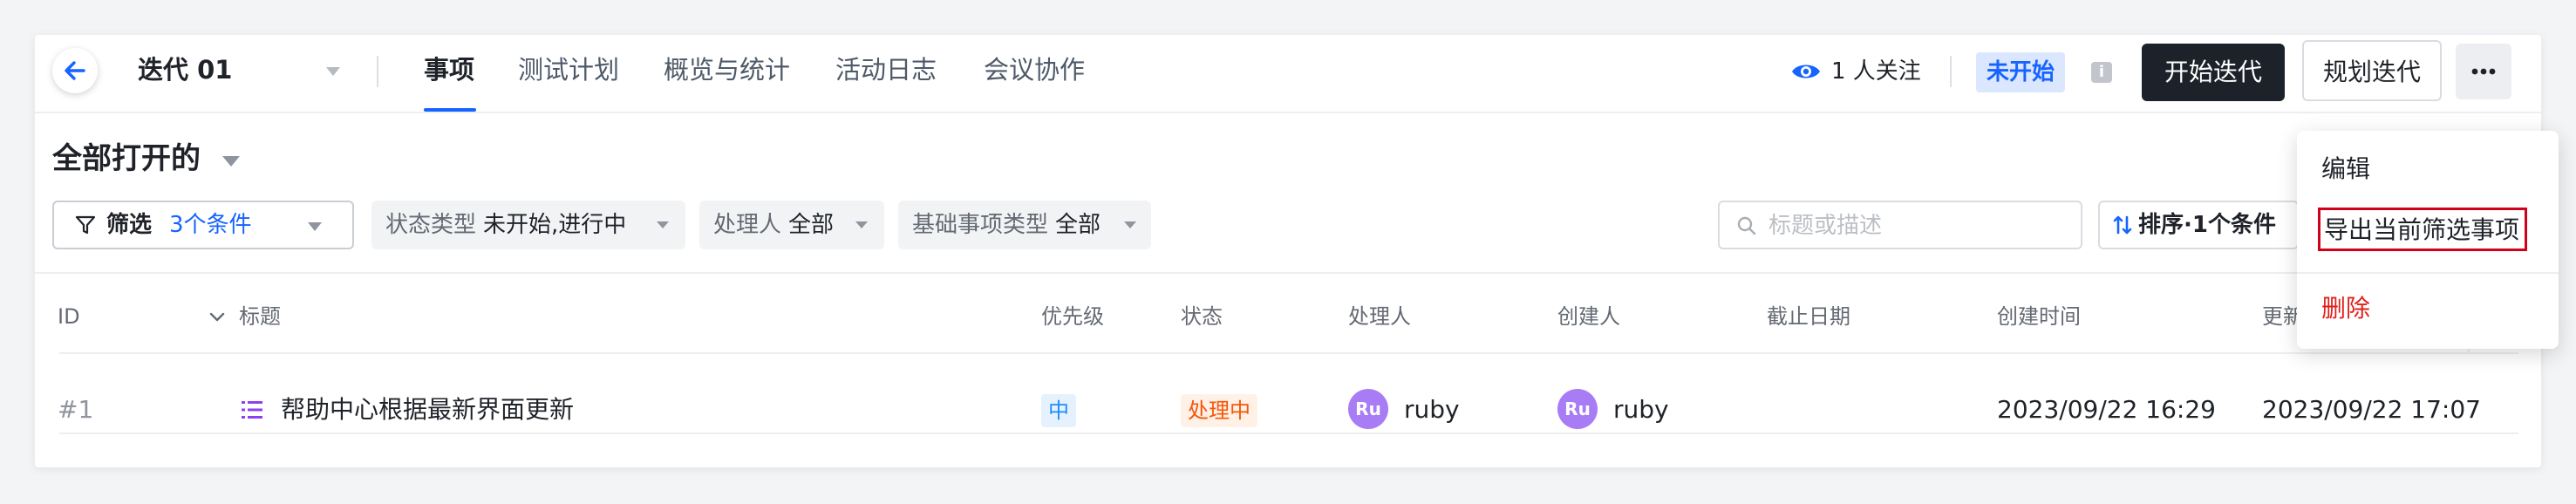 The height and width of the screenshot is (504, 2576). I want to click on row-title-link: 帮助中心根据最新界面更新, so click(428, 409).